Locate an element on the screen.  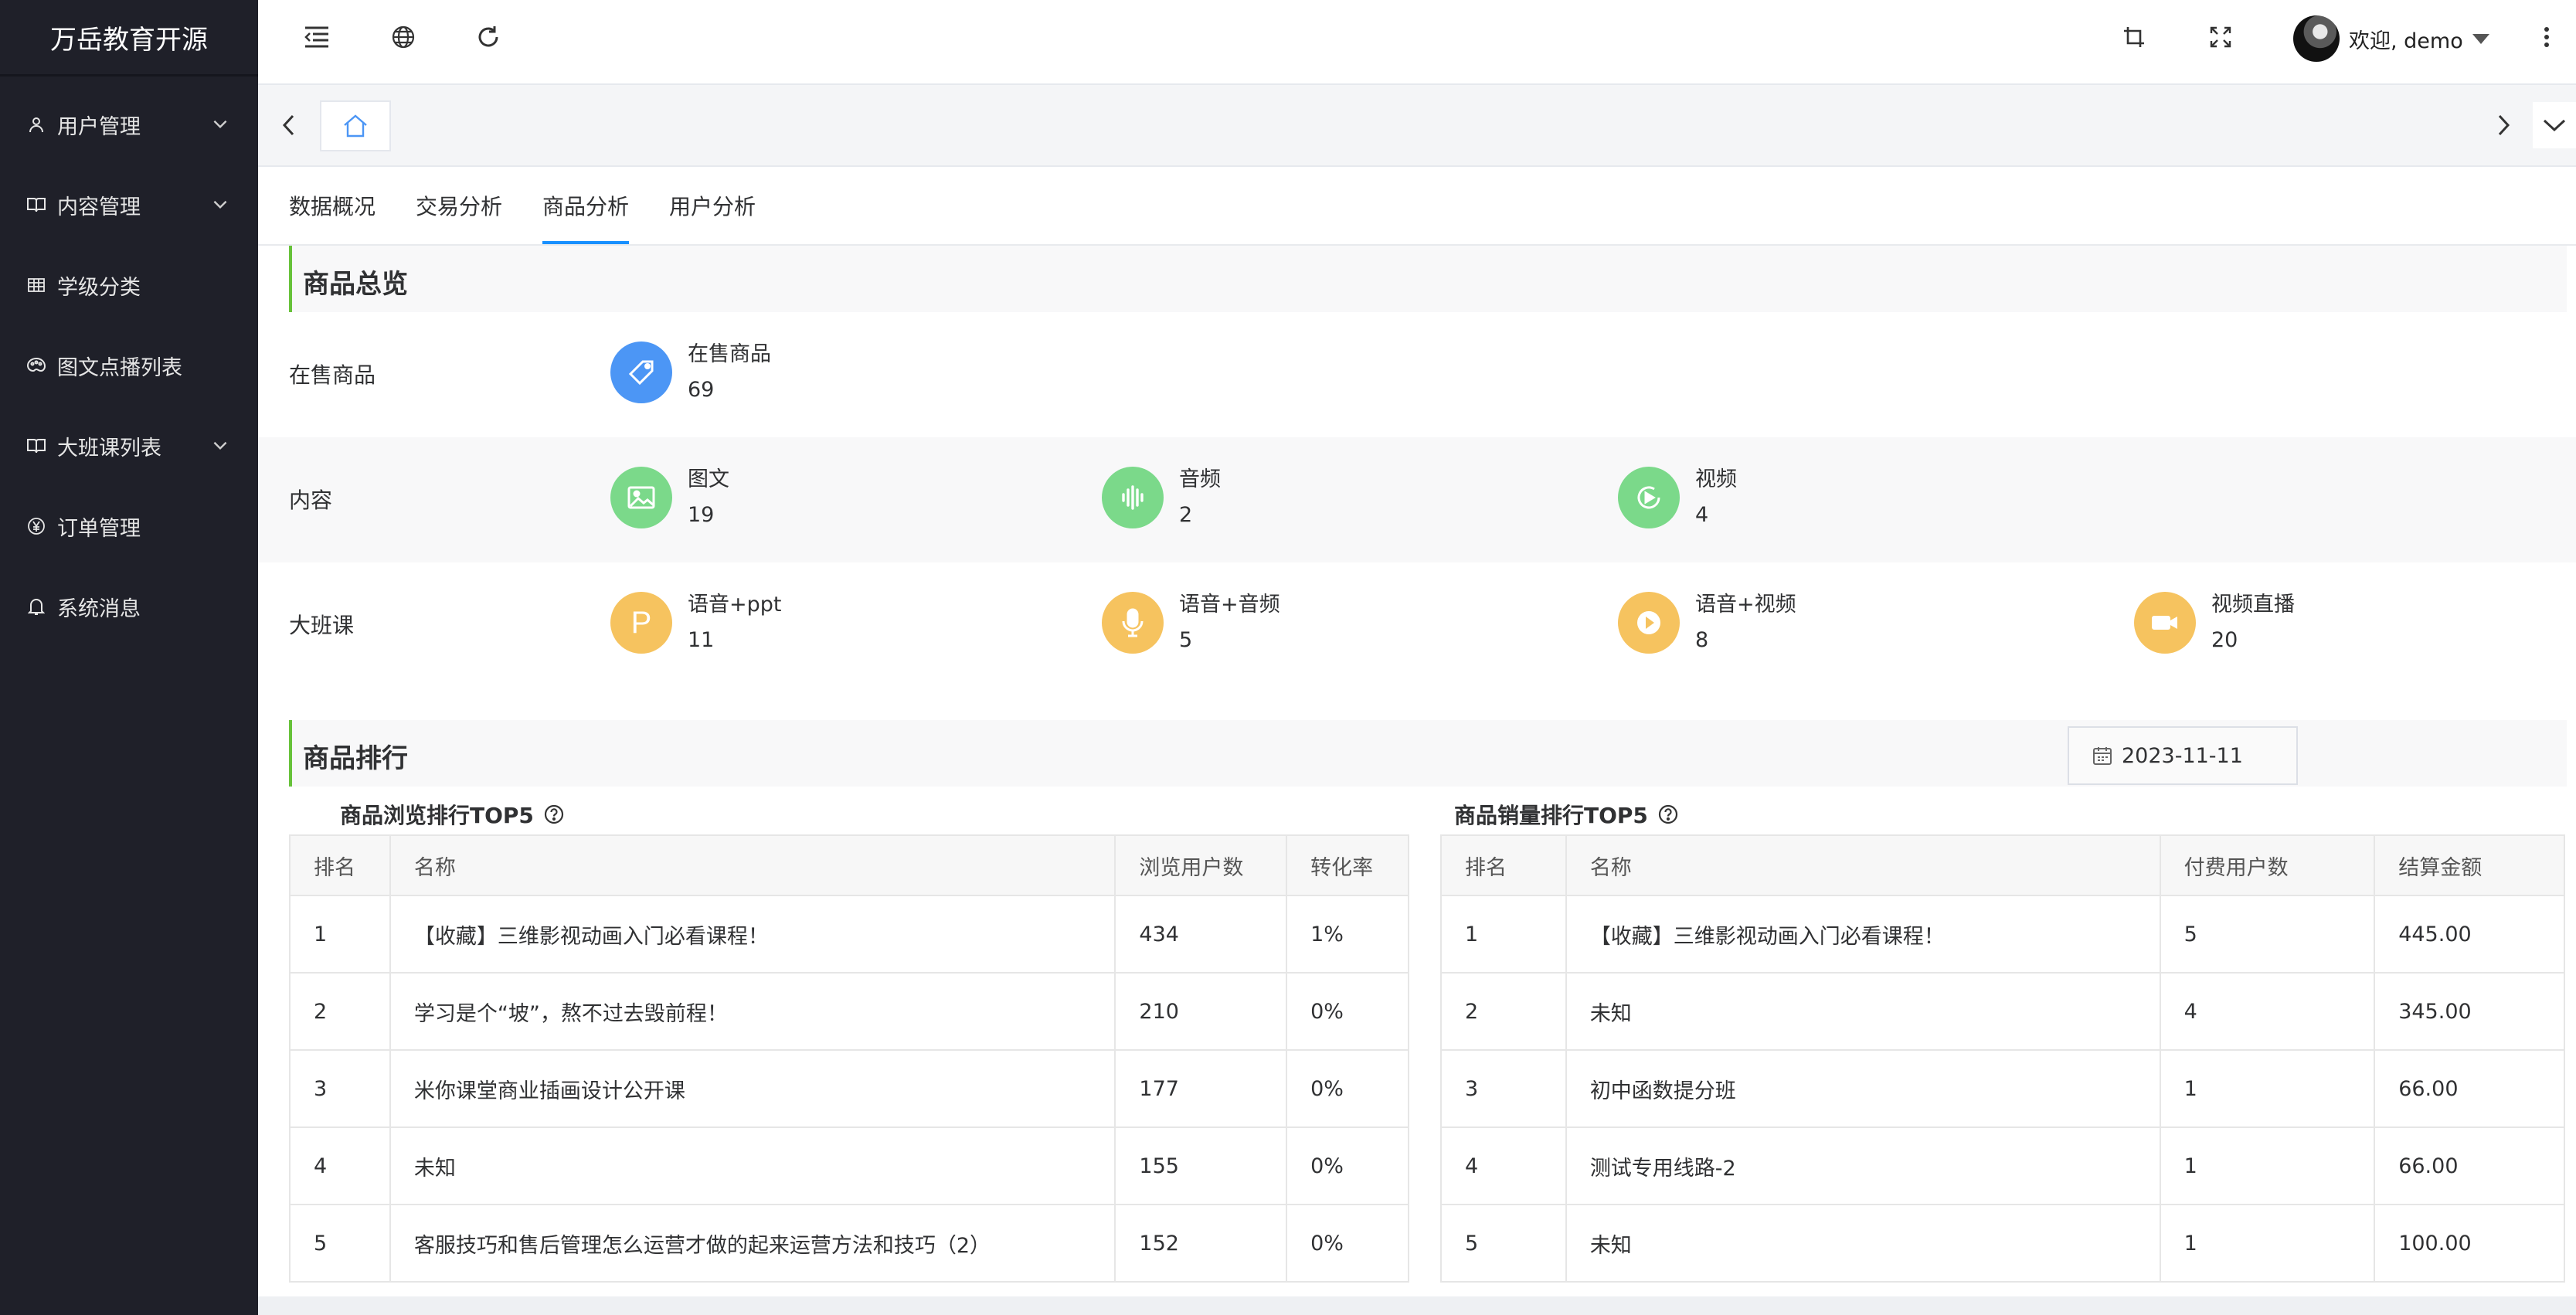
conversion-cell: 0% is located at coordinates (1347, 1243).